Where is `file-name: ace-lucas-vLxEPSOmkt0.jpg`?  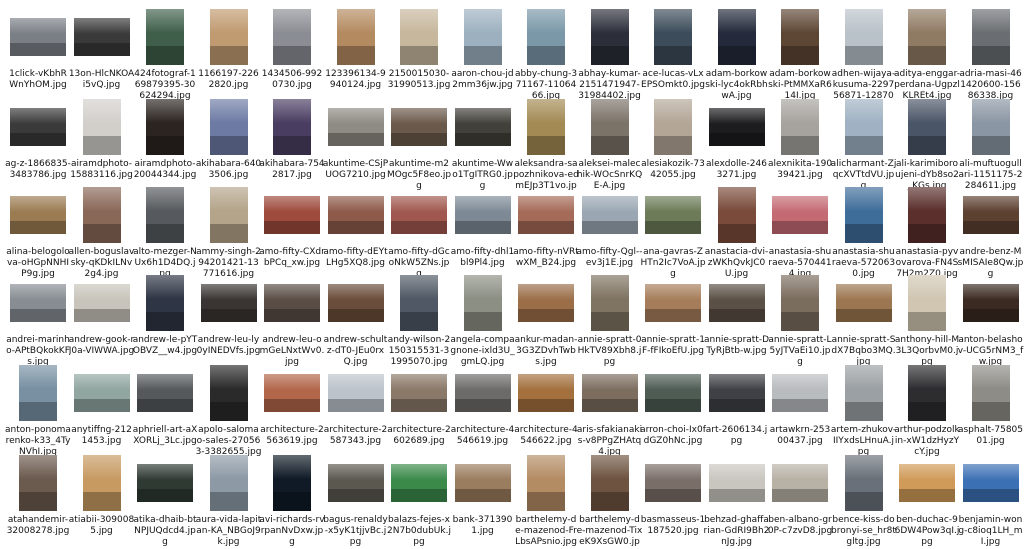
file-name: ace-lucas-vLxEPSOmkt0.jpg is located at coordinates (673, 79).